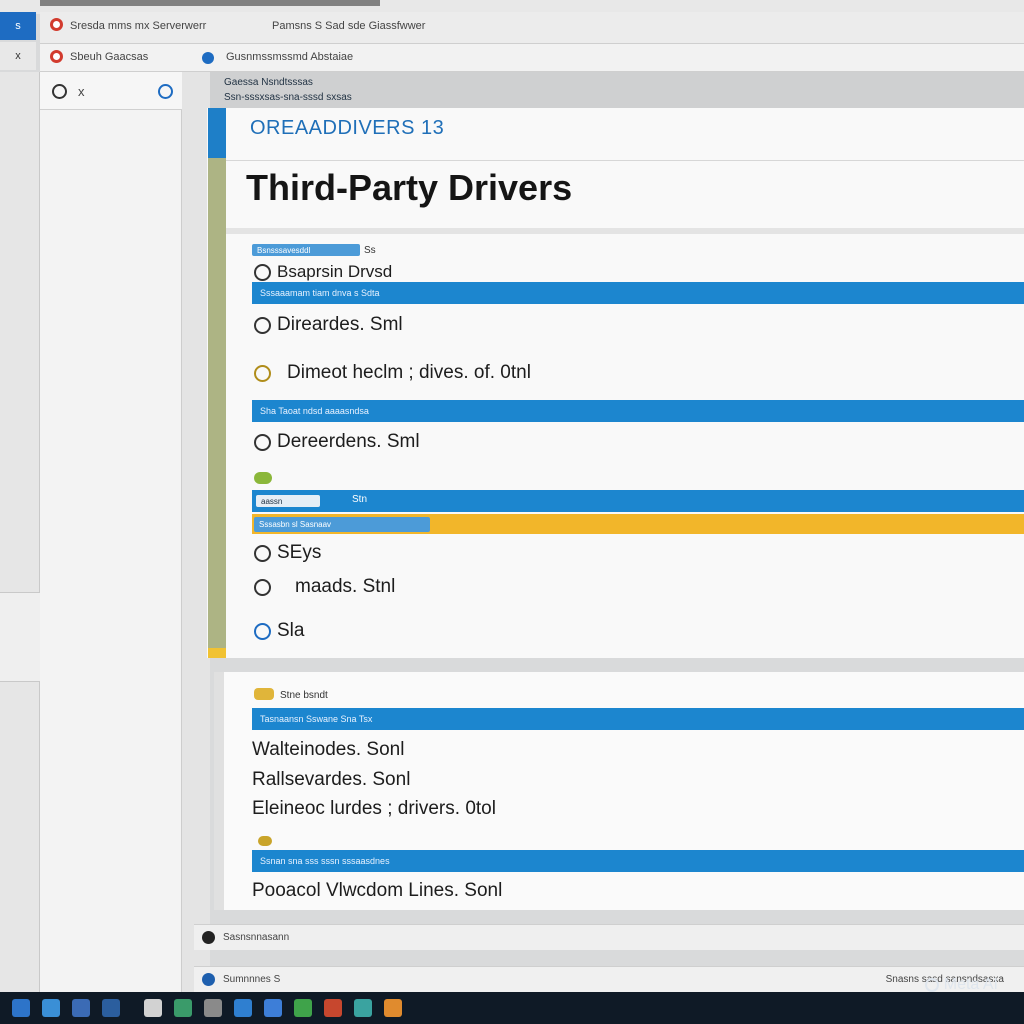 This screenshot has width=1024, height=1024. What do you see at coordinates (360, 499) in the screenshot?
I see `section-chip-suffix: Stn` at bounding box center [360, 499].